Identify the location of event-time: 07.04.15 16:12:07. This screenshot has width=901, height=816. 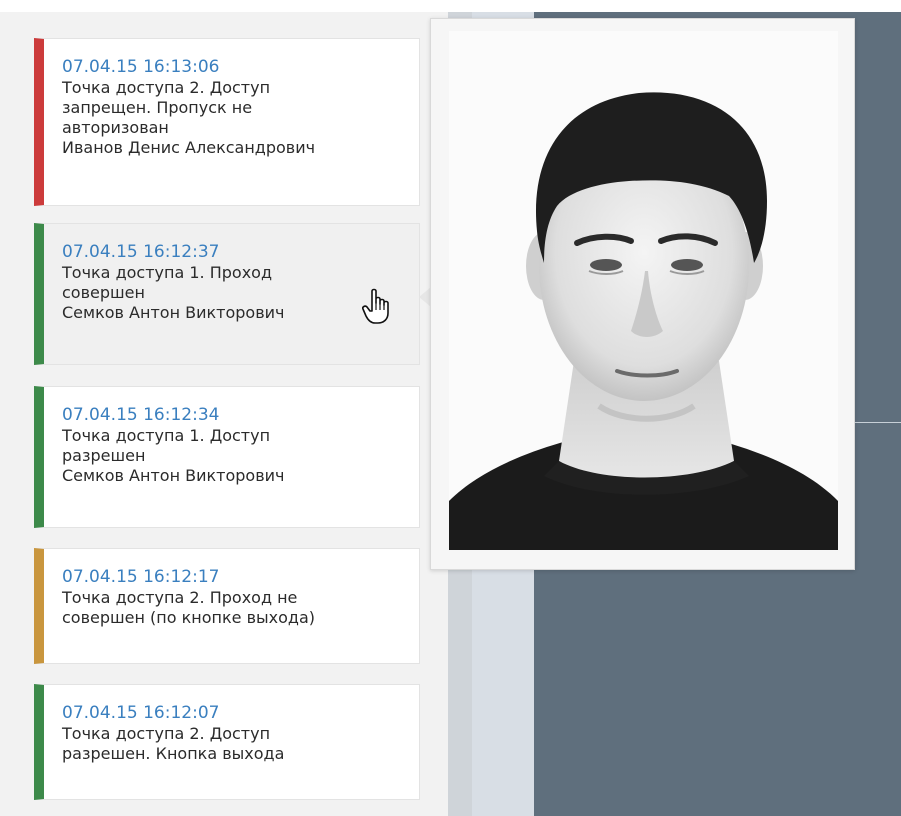
(141, 713).